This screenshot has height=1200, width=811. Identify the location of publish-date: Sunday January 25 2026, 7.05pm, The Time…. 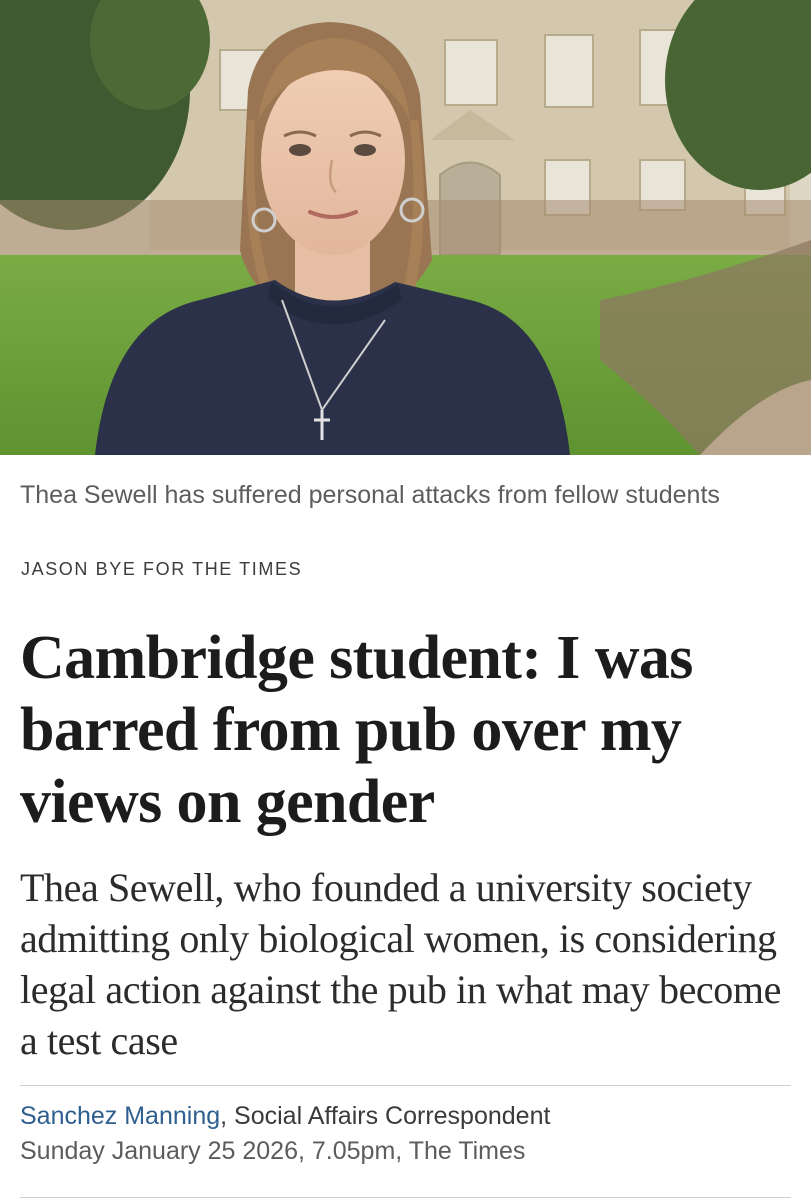
(273, 1151).